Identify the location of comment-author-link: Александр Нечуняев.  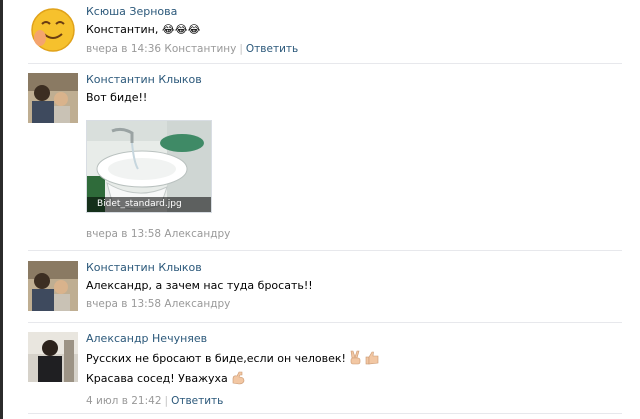
(354, 339).